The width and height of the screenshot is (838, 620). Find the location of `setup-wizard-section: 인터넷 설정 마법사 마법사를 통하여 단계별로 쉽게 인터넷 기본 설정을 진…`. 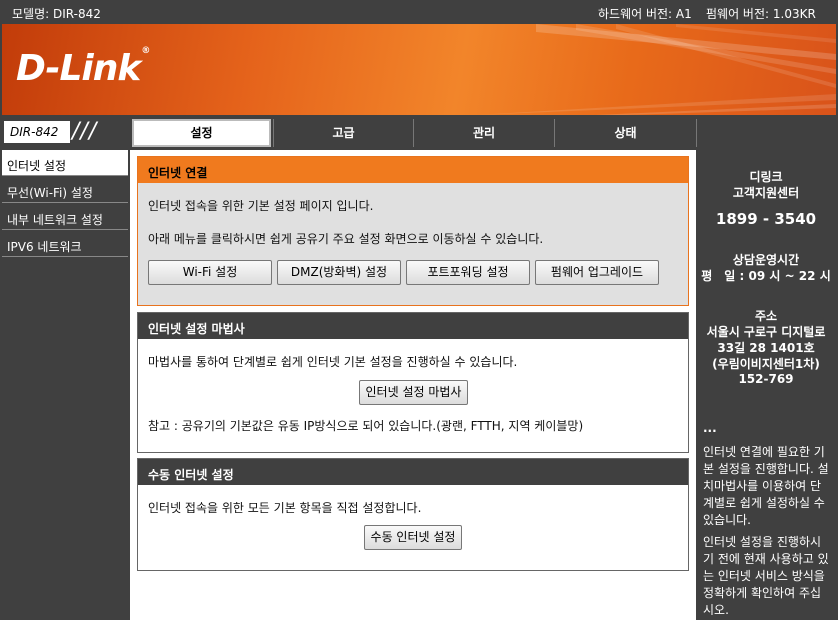

setup-wizard-section: 인터넷 설정 마법사 마법사를 통하여 단계별로 쉽게 인터넷 기본 설정을 진… is located at coordinates (413, 382).